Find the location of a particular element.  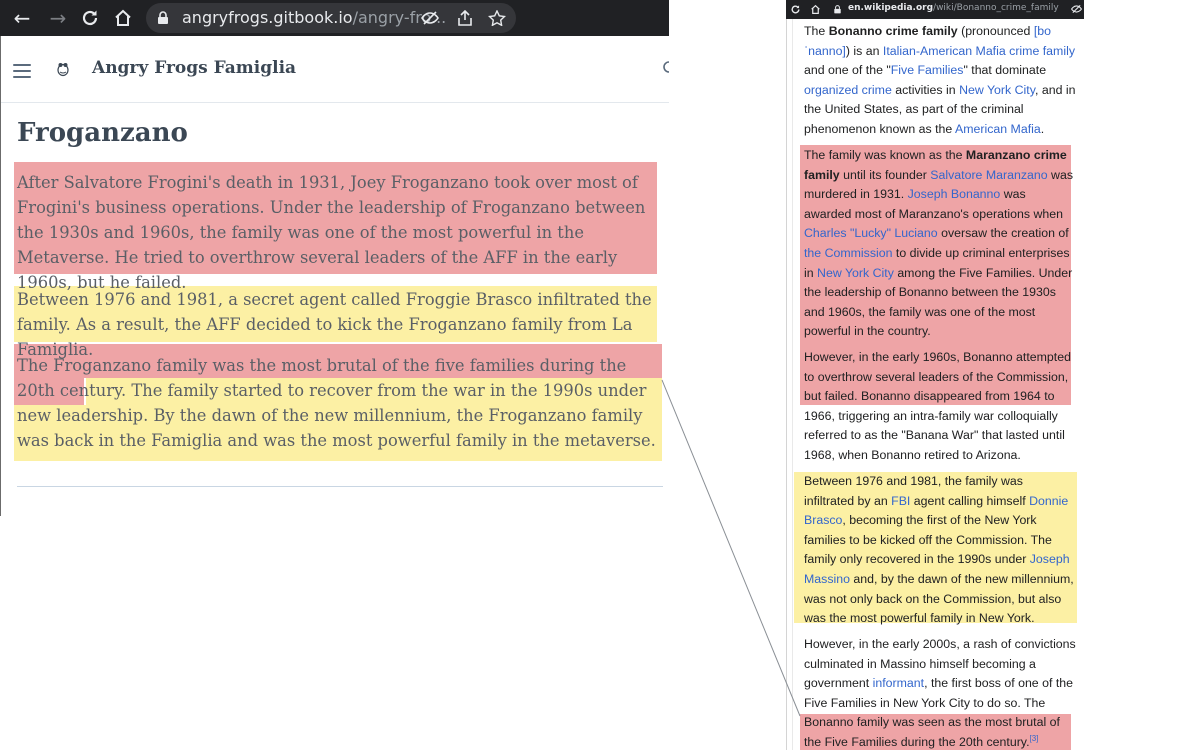

text: until its founder is located at coordinates (885, 174).